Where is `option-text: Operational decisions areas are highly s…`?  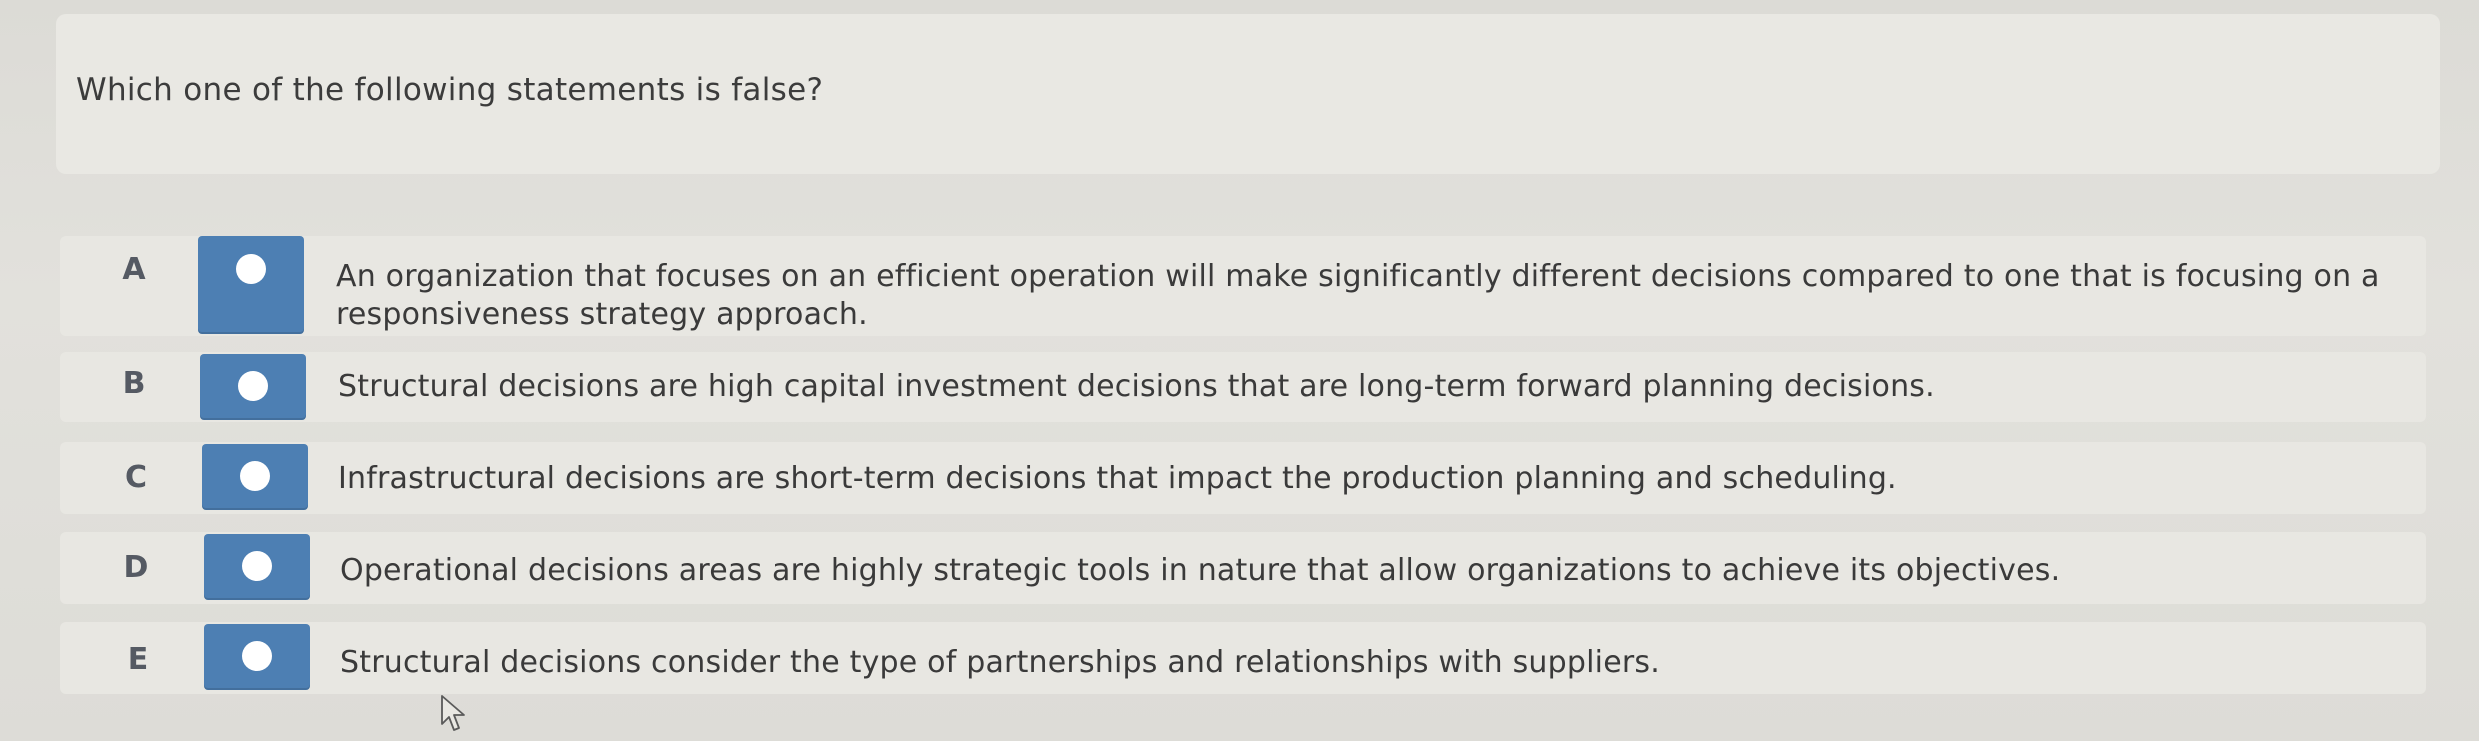
option-text: Operational decisions areas are highly s… is located at coordinates (1200, 570).